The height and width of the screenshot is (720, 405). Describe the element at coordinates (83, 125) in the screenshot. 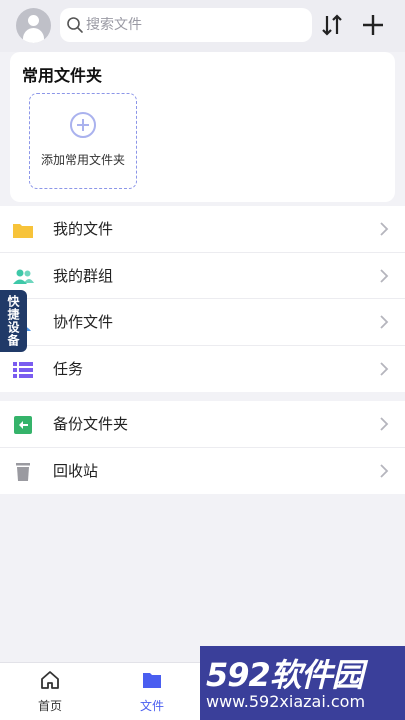

I see `add-circle-icon` at that location.